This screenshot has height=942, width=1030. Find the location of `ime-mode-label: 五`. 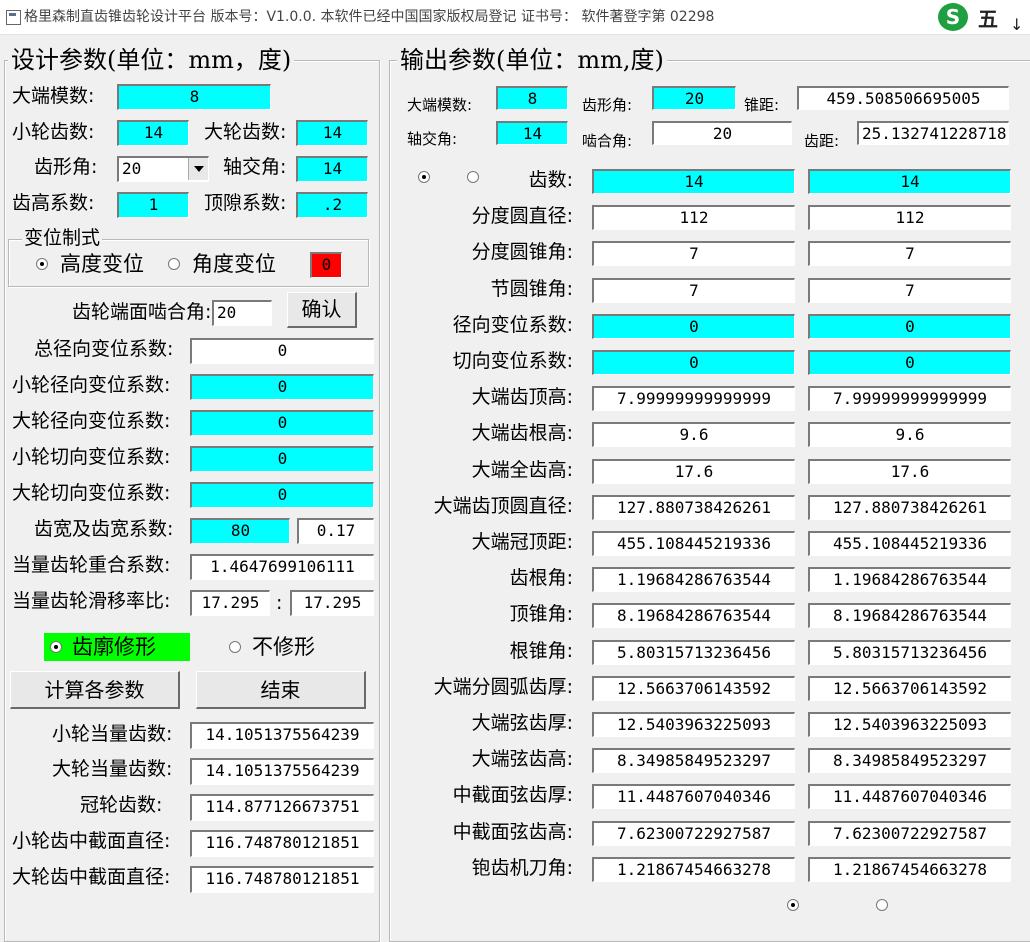

ime-mode-label: 五 is located at coordinates (988, 18).